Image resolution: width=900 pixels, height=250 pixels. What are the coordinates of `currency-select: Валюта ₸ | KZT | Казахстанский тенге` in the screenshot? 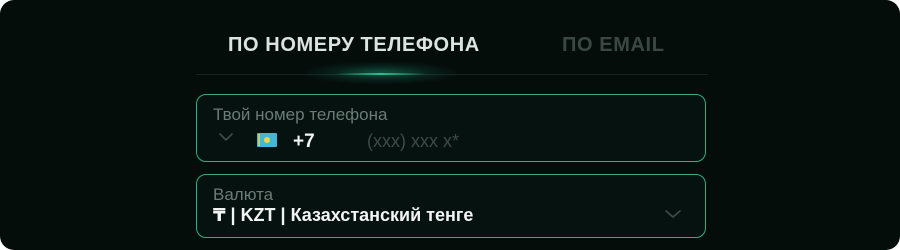 It's located at (451, 206).